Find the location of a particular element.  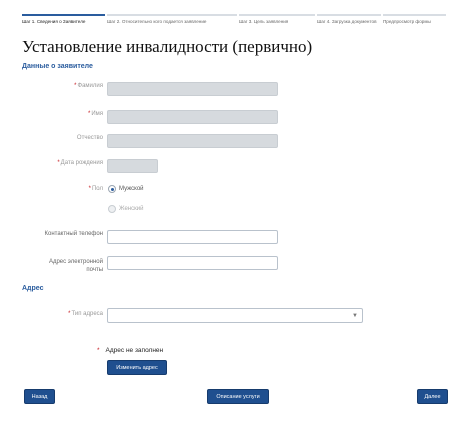

next-button: Далее is located at coordinates (432, 396).